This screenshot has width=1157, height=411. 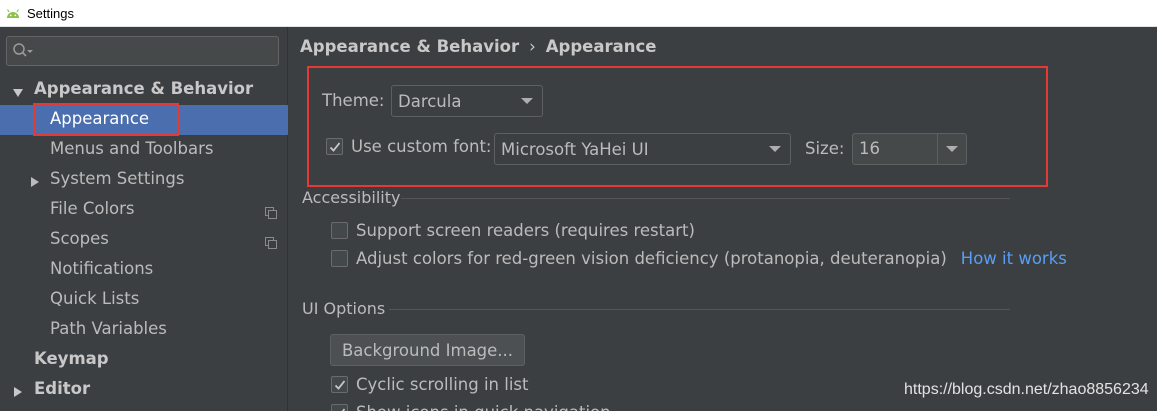 What do you see at coordinates (353, 100) in the screenshot?
I see `theme-label: Theme:` at bounding box center [353, 100].